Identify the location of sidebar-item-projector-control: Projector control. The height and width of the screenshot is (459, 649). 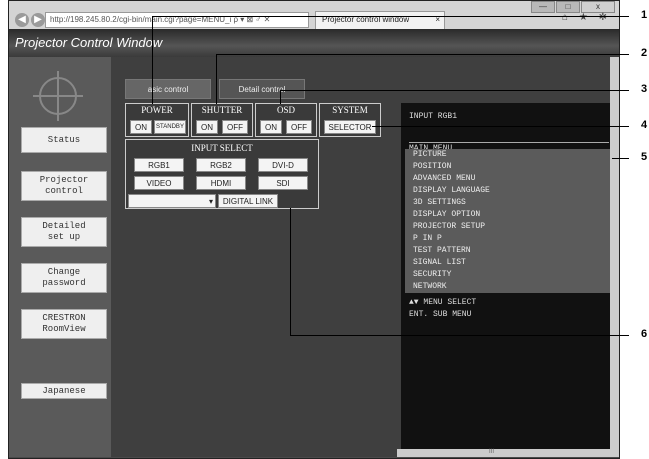
(64, 186).